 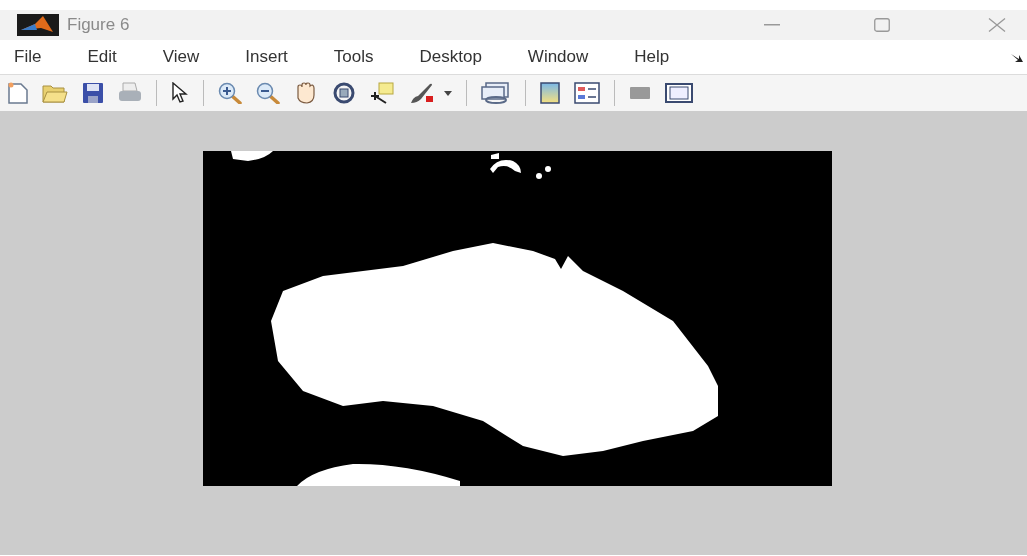 I want to click on pointer-icon, so click(x=180, y=93).